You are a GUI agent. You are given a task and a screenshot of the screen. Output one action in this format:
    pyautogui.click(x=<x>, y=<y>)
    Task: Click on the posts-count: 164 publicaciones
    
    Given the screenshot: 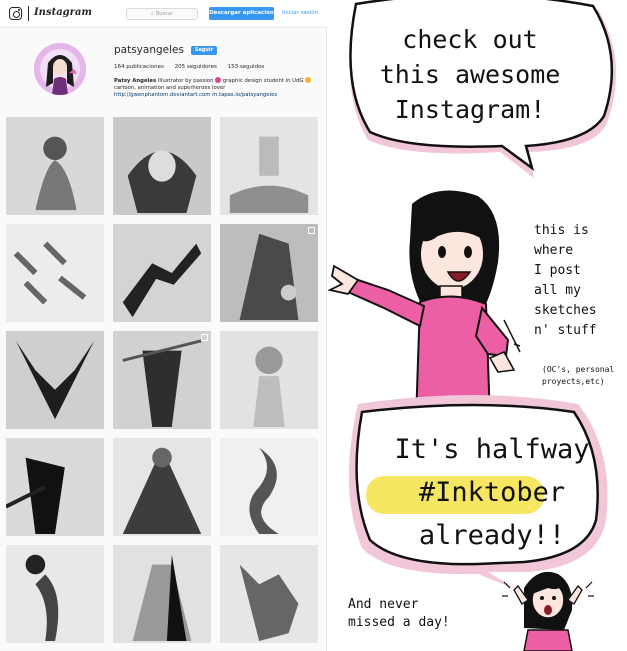 What is the action you would take?
    pyautogui.click(x=139, y=67)
    